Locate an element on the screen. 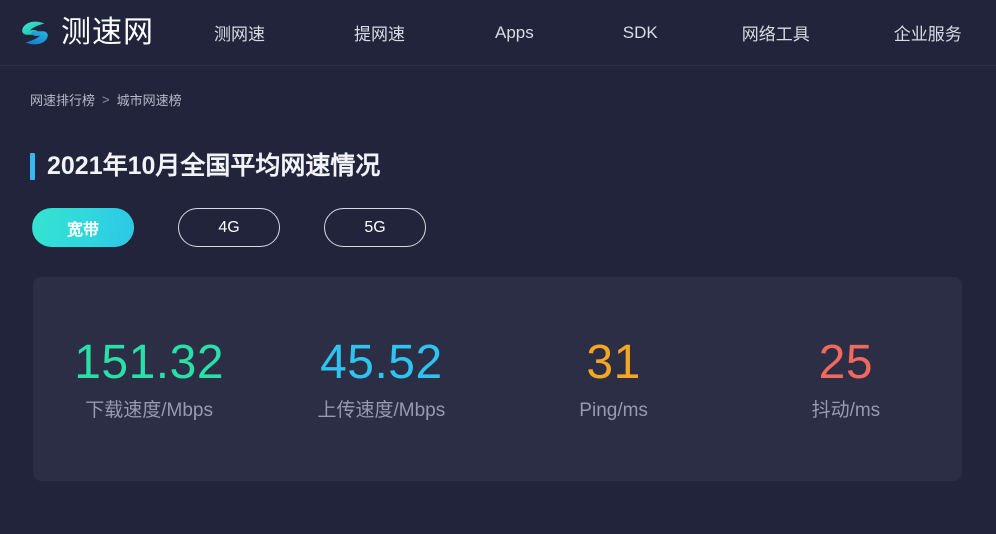  stat-upload-label: 上传速度/Mbps is located at coordinates (381, 410).